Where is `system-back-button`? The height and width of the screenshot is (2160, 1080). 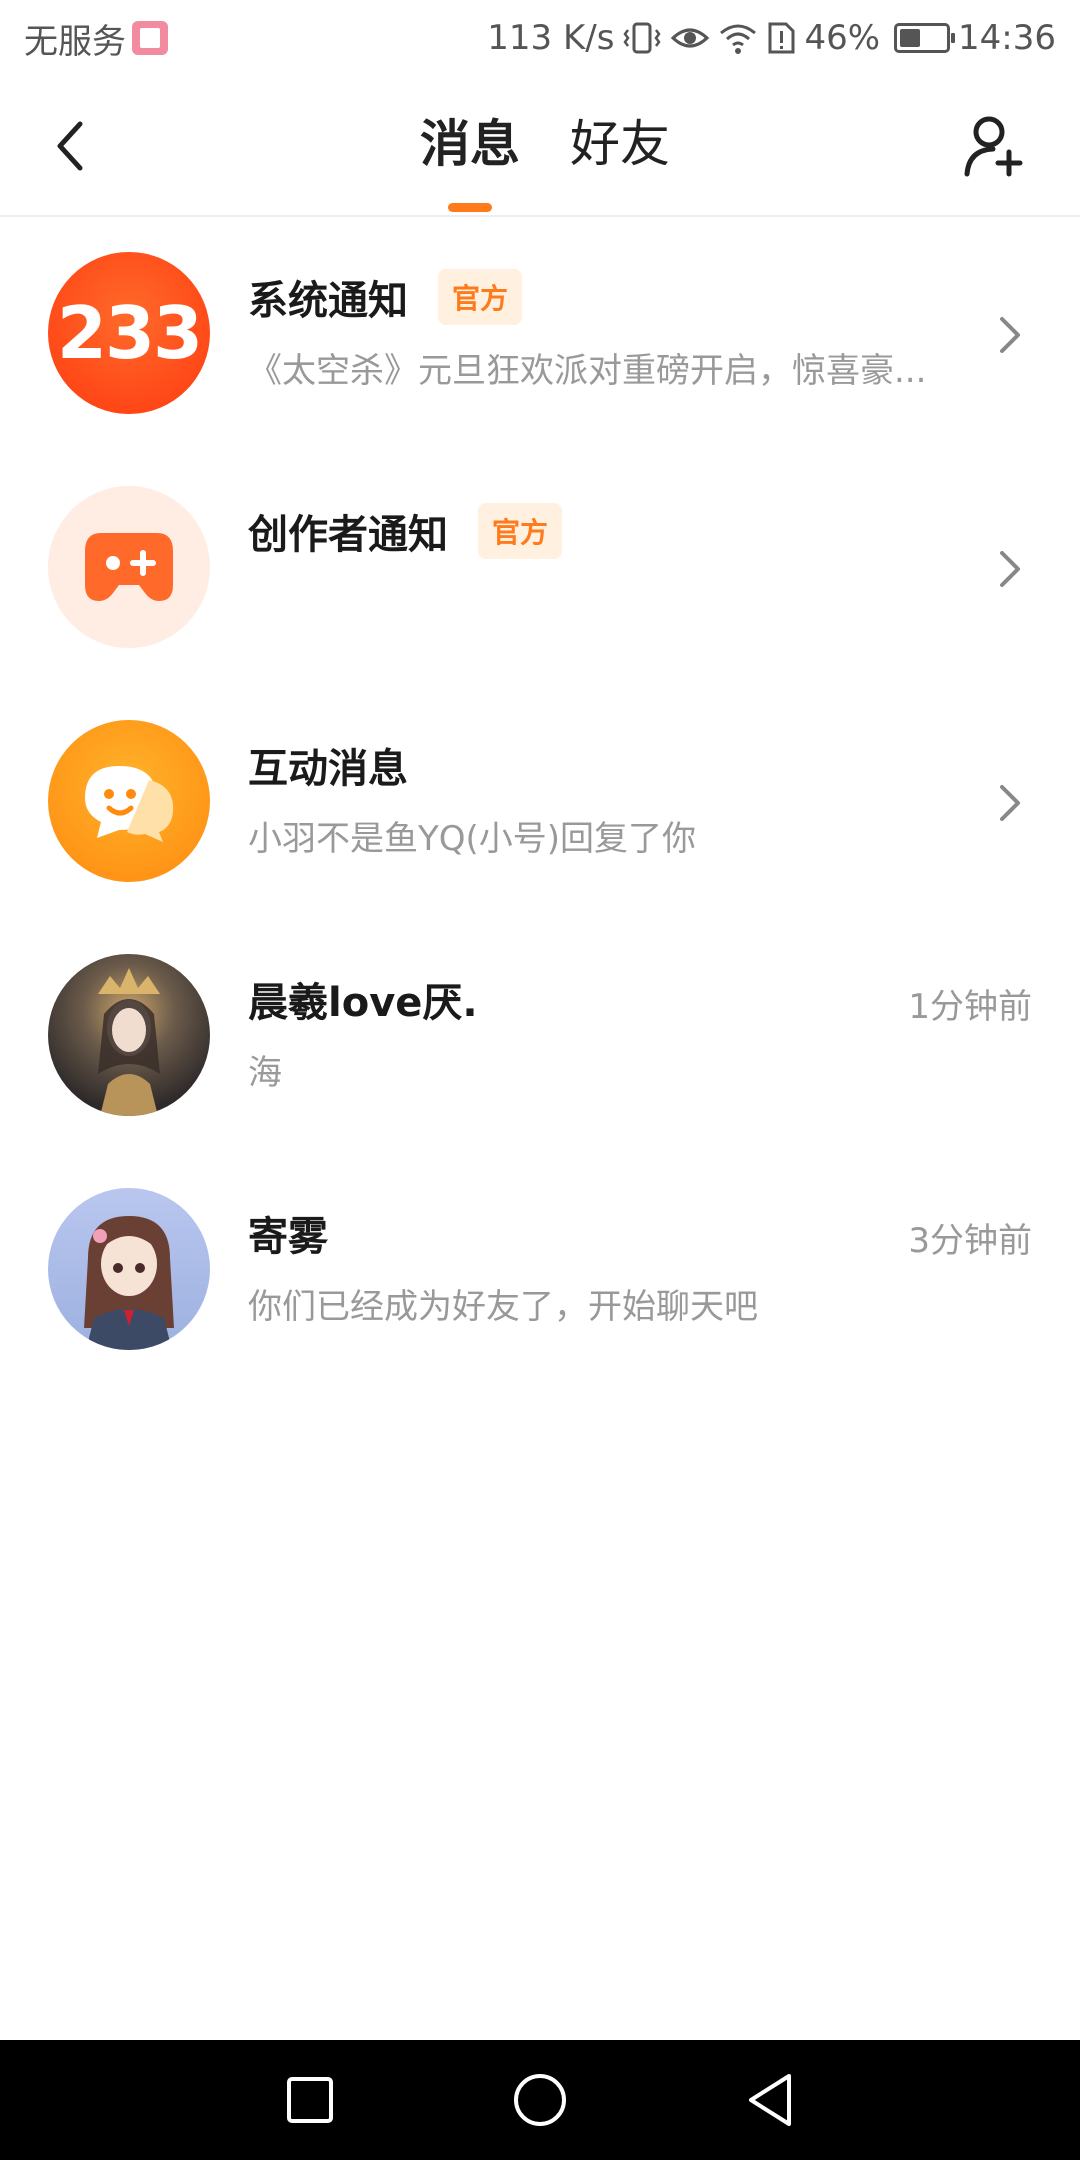
system-back-button is located at coordinates (770, 2100).